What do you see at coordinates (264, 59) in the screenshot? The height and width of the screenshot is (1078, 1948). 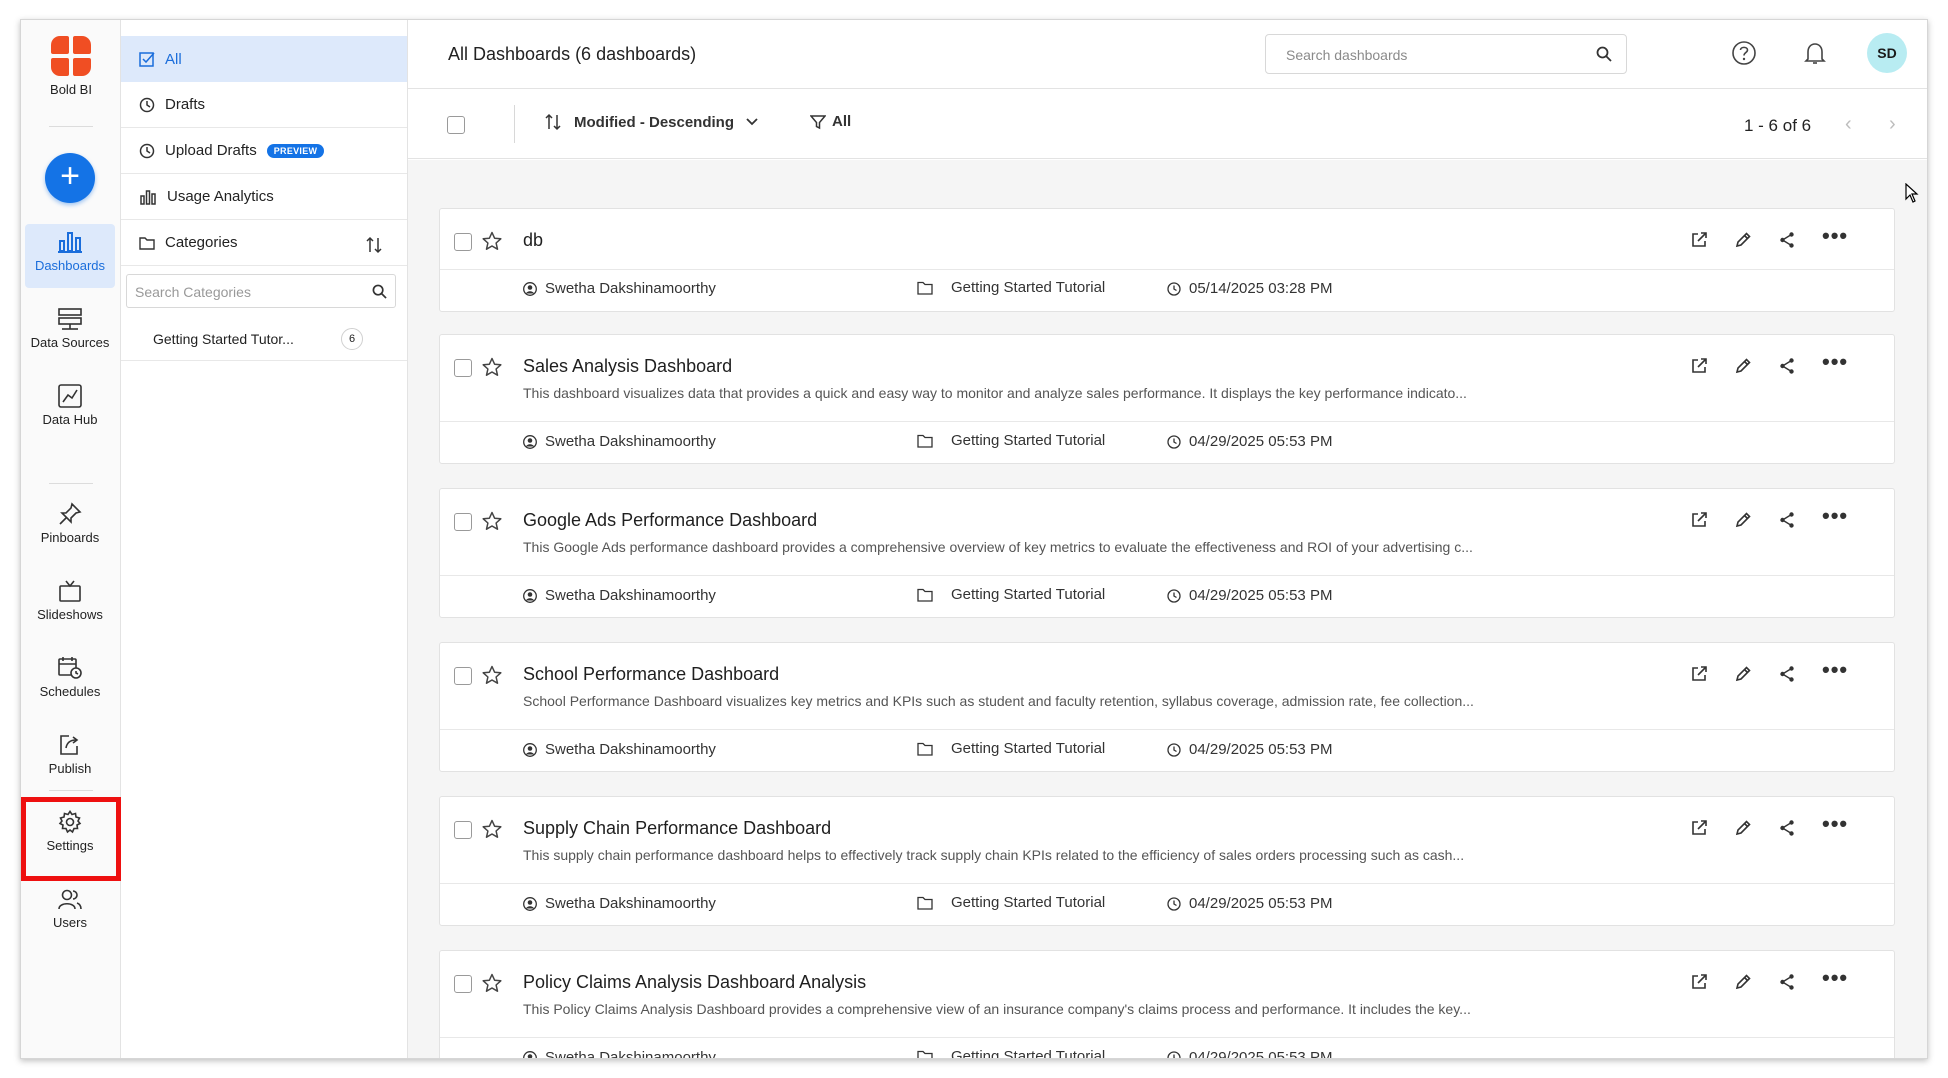 I see `panel-item-all: All` at bounding box center [264, 59].